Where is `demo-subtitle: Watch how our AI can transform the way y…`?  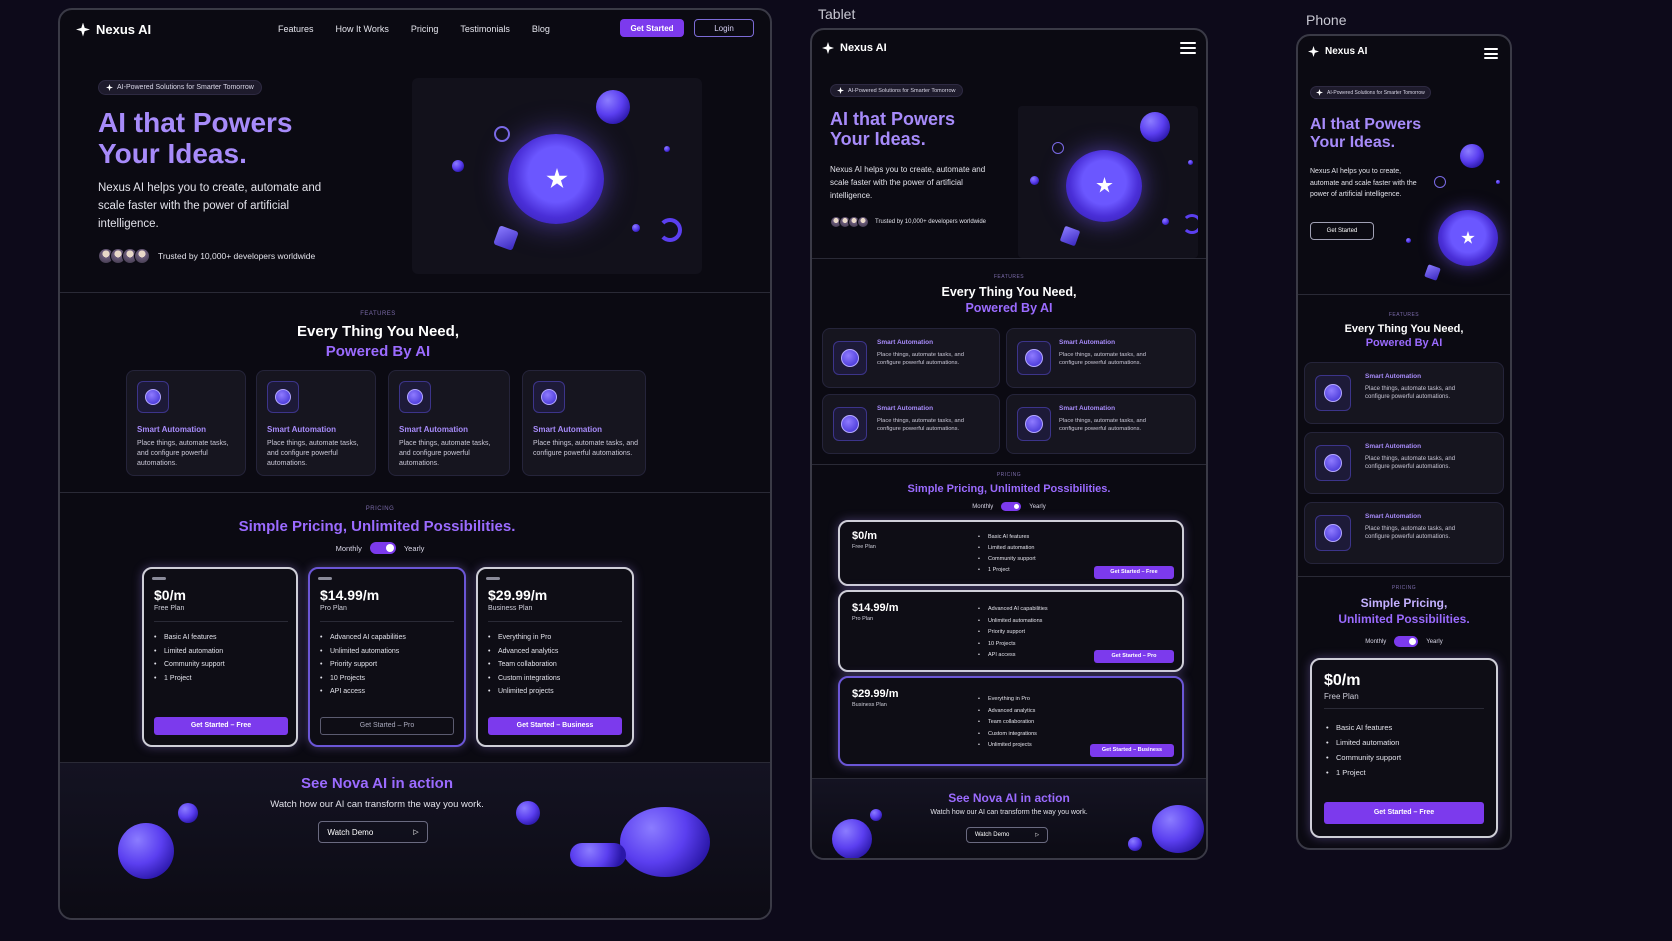 demo-subtitle: Watch how our AI can transform the way y… is located at coordinates (1009, 812).